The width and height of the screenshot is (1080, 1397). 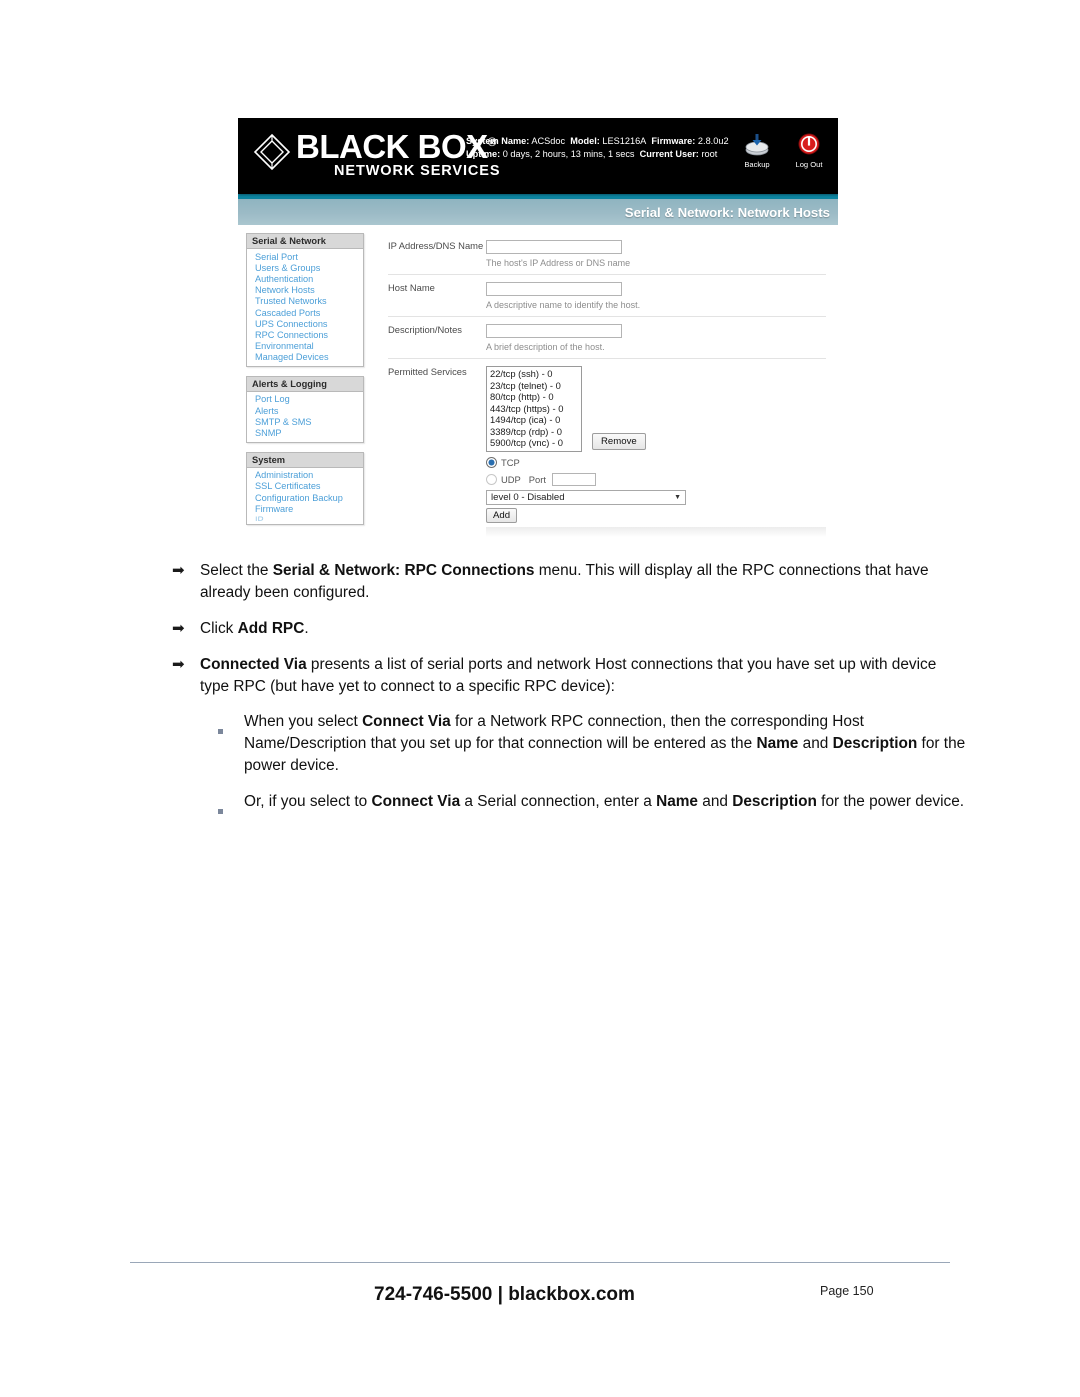 What do you see at coordinates (308, 801) in the screenshot?
I see `text-run: Or, if you select to` at bounding box center [308, 801].